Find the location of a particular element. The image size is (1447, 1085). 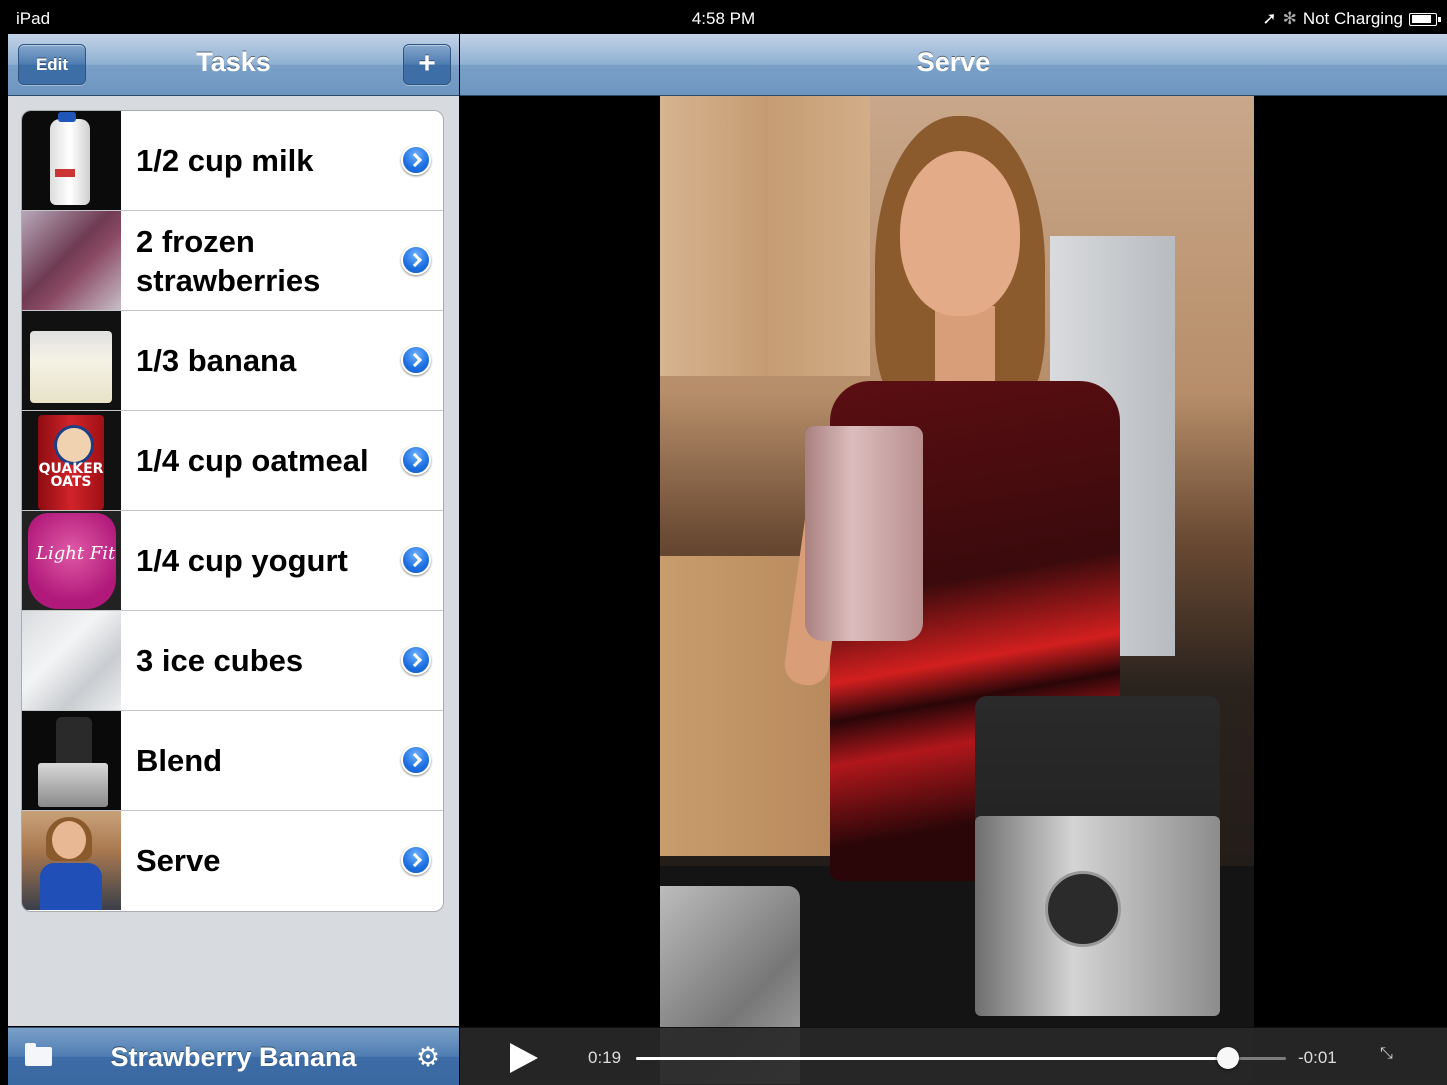

current-time: 0:19 is located at coordinates (605, 1057).